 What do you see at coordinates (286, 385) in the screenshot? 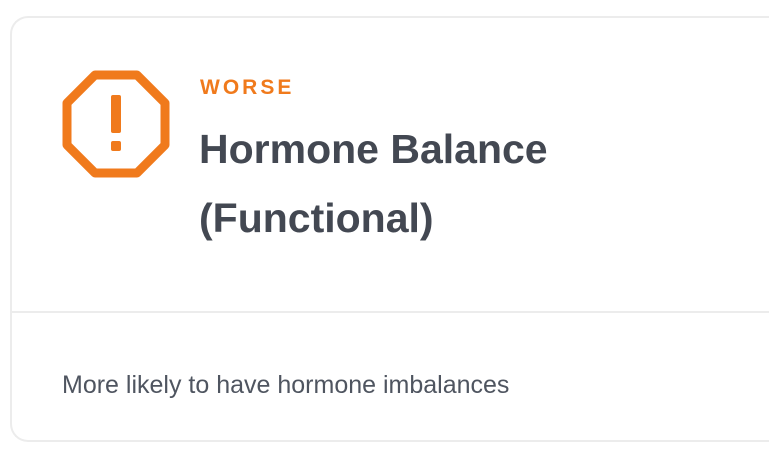
I see `card-description: More likely to have hormone imbalances` at bounding box center [286, 385].